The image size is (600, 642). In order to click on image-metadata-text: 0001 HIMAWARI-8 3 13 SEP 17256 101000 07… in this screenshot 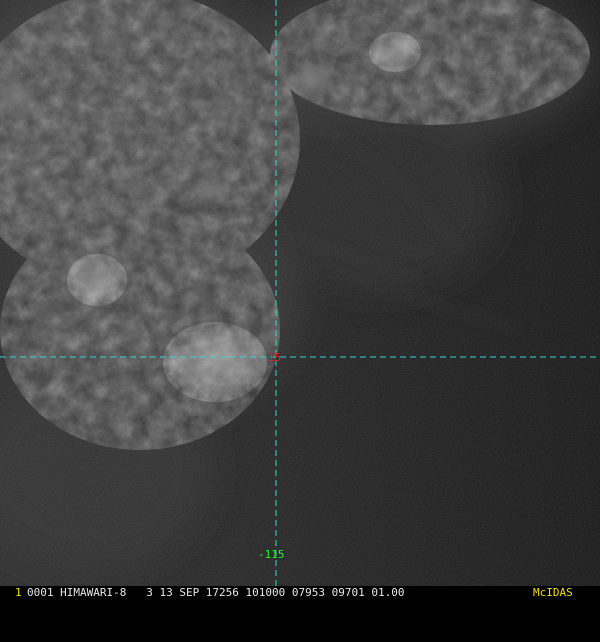, I will do `click(216, 592)`.